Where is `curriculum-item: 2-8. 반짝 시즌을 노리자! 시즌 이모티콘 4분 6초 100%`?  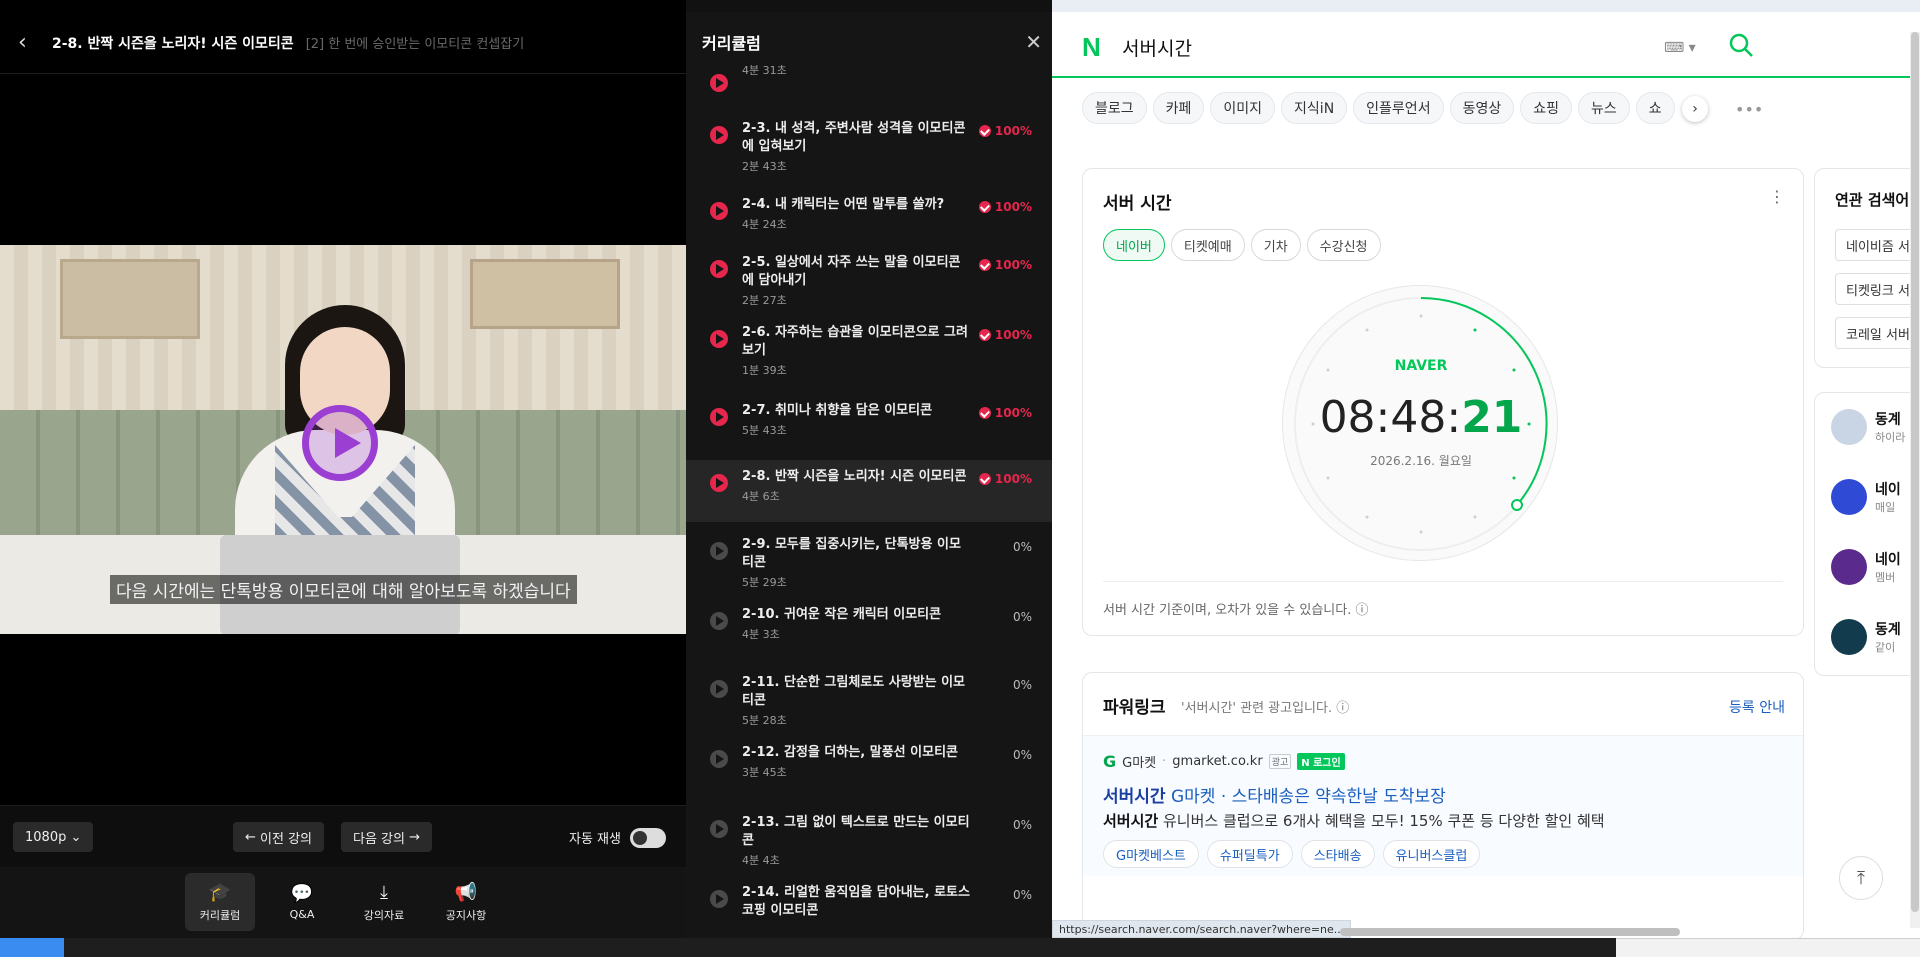
curriculum-item: 2-8. 반짝 시즌을 노리자! 시즌 이모티콘 4분 6초 100% is located at coordinates (869, 491).